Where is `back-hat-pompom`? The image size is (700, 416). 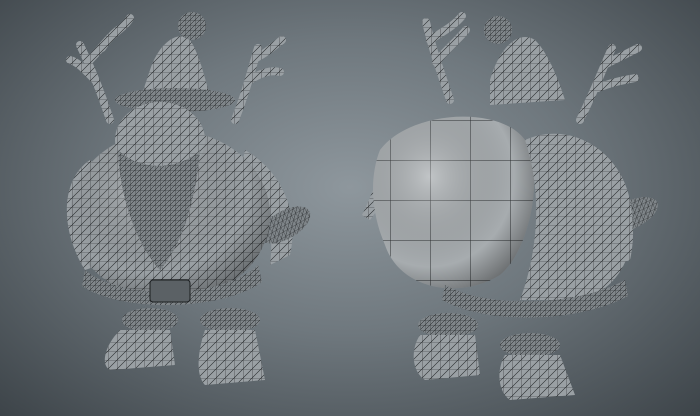
back-hat-pompom is located at coordinates (498, 30).